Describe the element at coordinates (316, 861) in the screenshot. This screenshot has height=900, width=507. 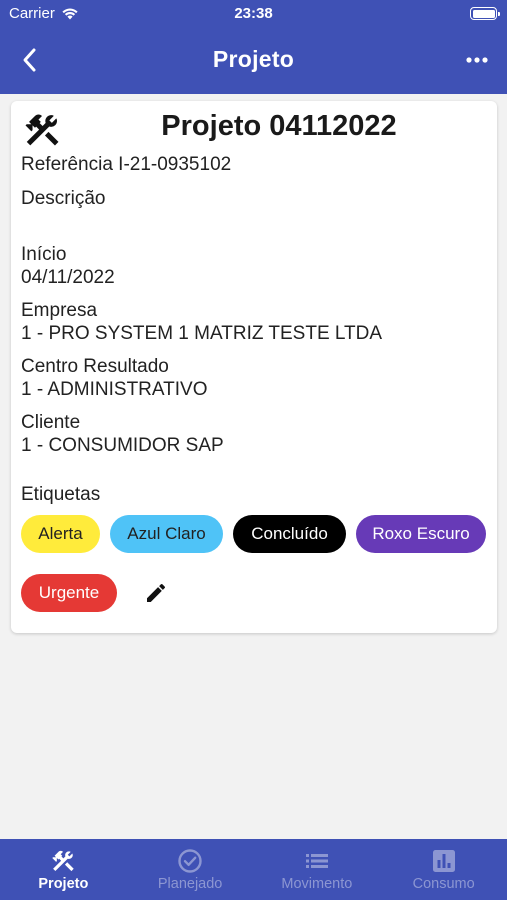
I see `list-icon` at that location.